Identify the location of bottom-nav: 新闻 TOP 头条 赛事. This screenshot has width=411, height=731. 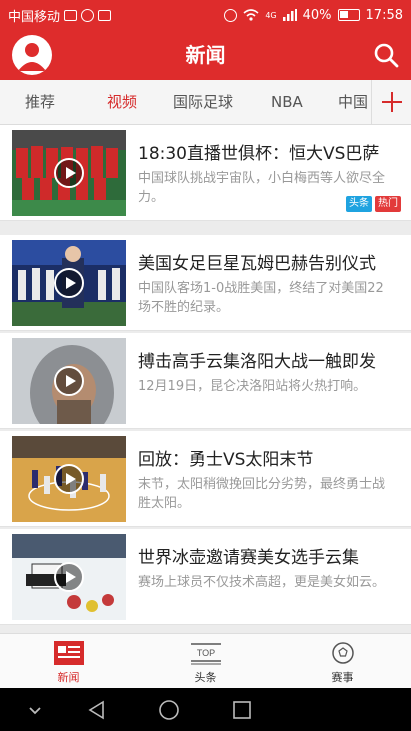
(205, 660).